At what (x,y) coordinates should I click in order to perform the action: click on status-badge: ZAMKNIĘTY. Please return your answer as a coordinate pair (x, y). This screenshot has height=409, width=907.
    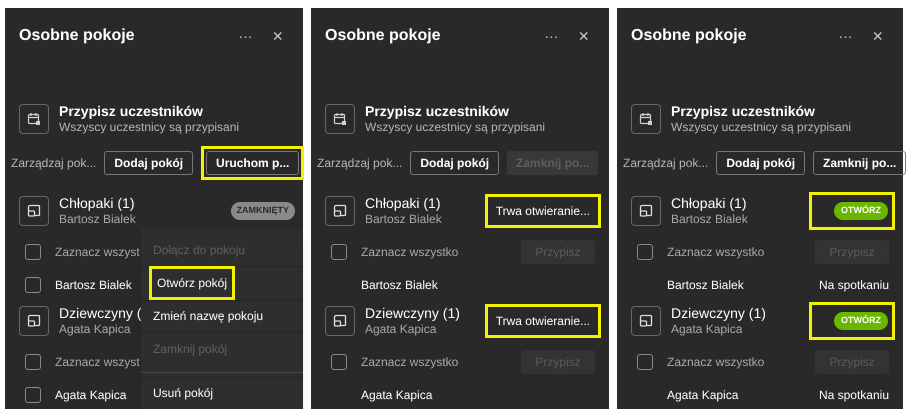
    Looking at the image, I should click on (262, 211).